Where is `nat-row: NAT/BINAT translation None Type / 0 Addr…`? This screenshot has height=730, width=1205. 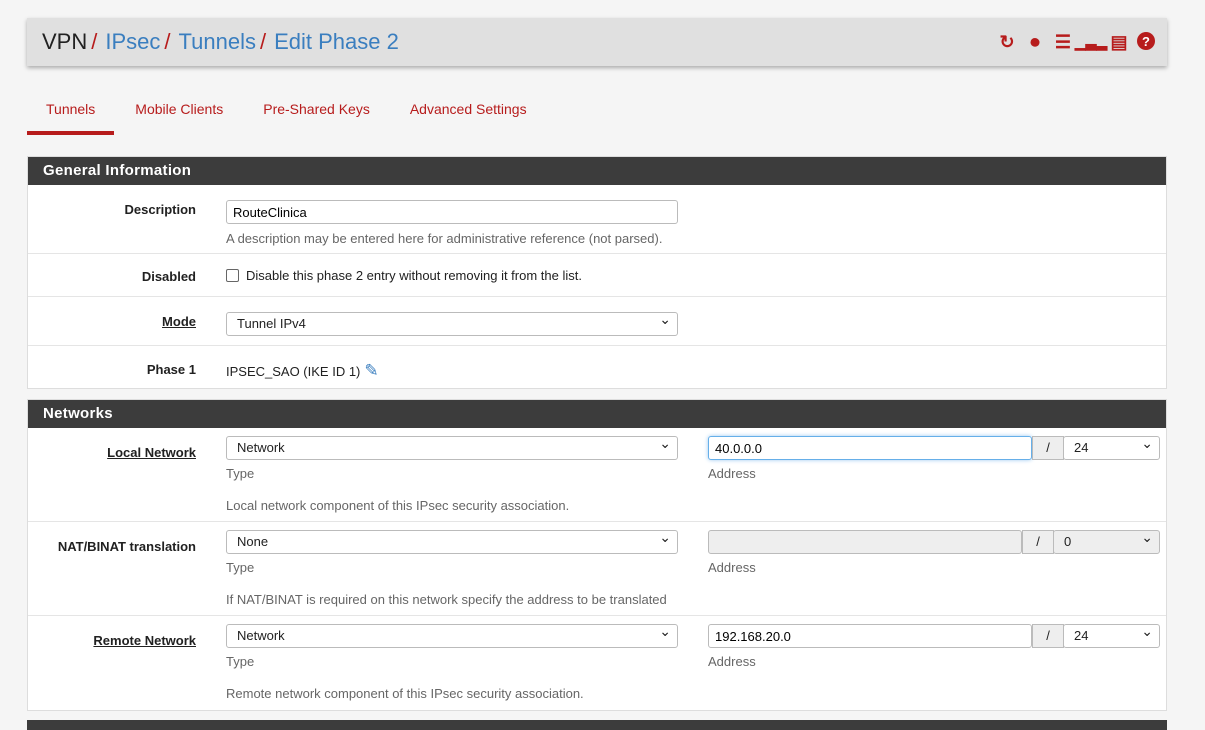
nat-row: NAT/BINAT translation None Type / 0 Addr… is located at coordinates (597, 569).